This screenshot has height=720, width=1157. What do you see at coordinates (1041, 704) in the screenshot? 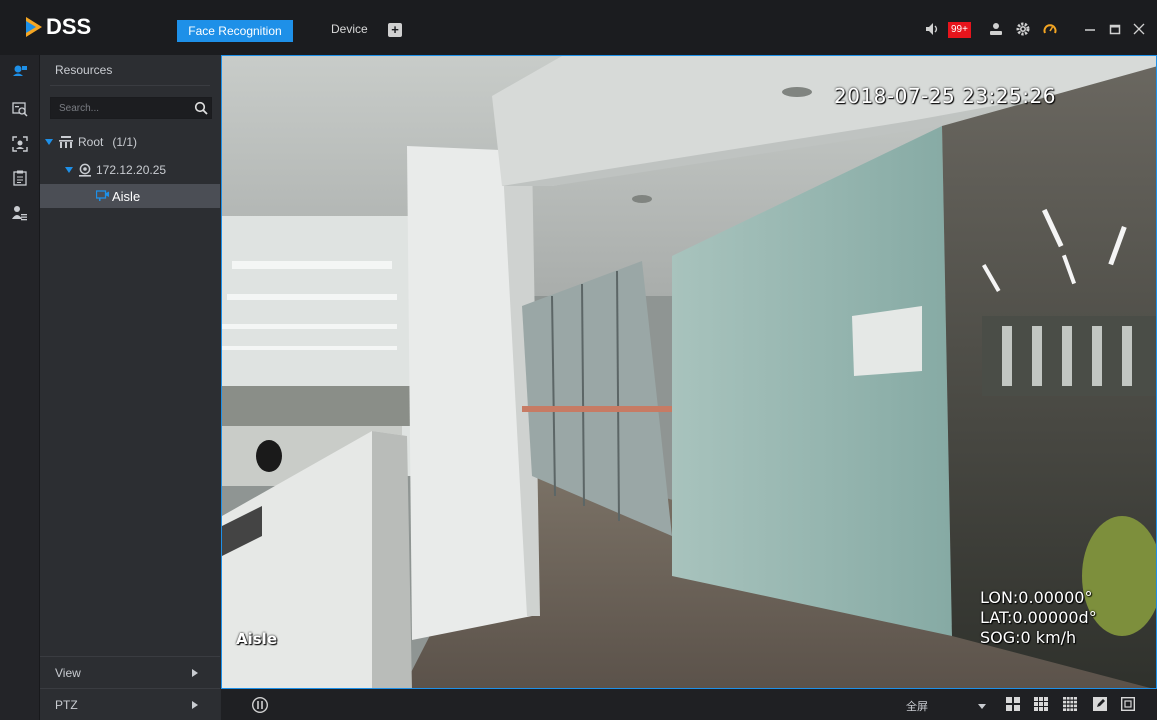
I see `layout-9-icon` at bounding box center [1041, 704].